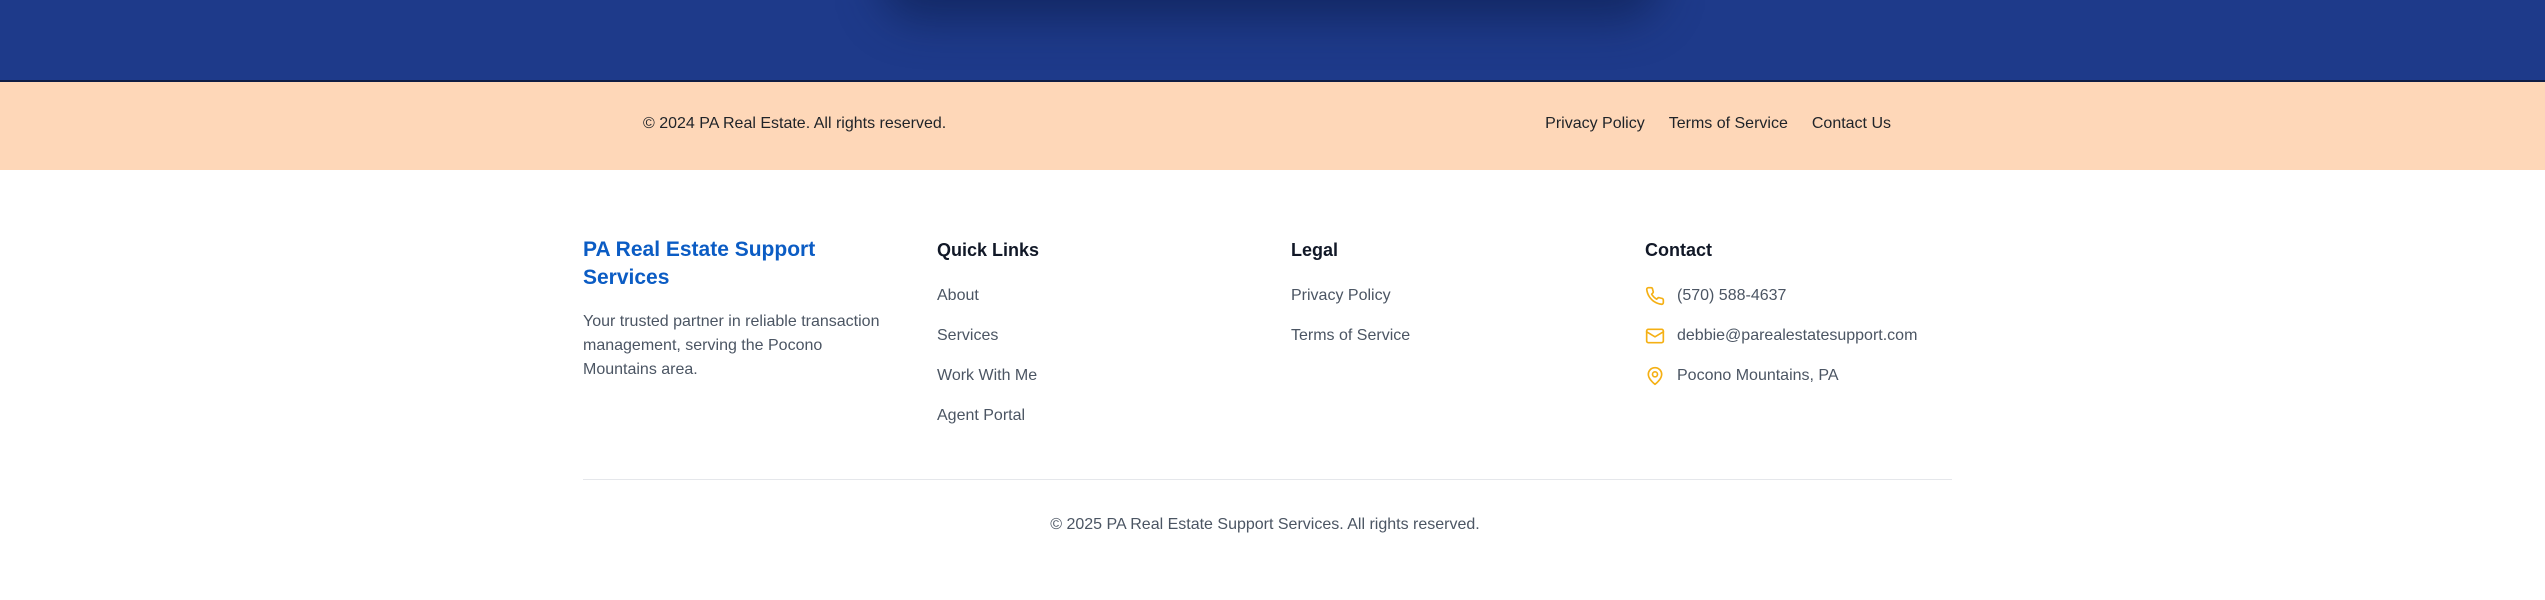  What do you see at coordinates (988, 386) in the screenshot?
I see `list-item: Work With Me` at bounding box center [988, 386].